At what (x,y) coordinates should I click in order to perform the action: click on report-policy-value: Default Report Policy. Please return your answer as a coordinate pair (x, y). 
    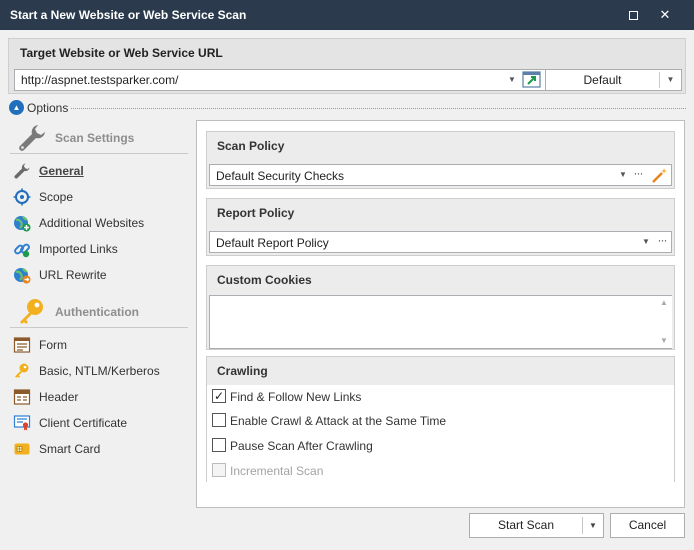
    Looking at the image, I should click on (272, 243).